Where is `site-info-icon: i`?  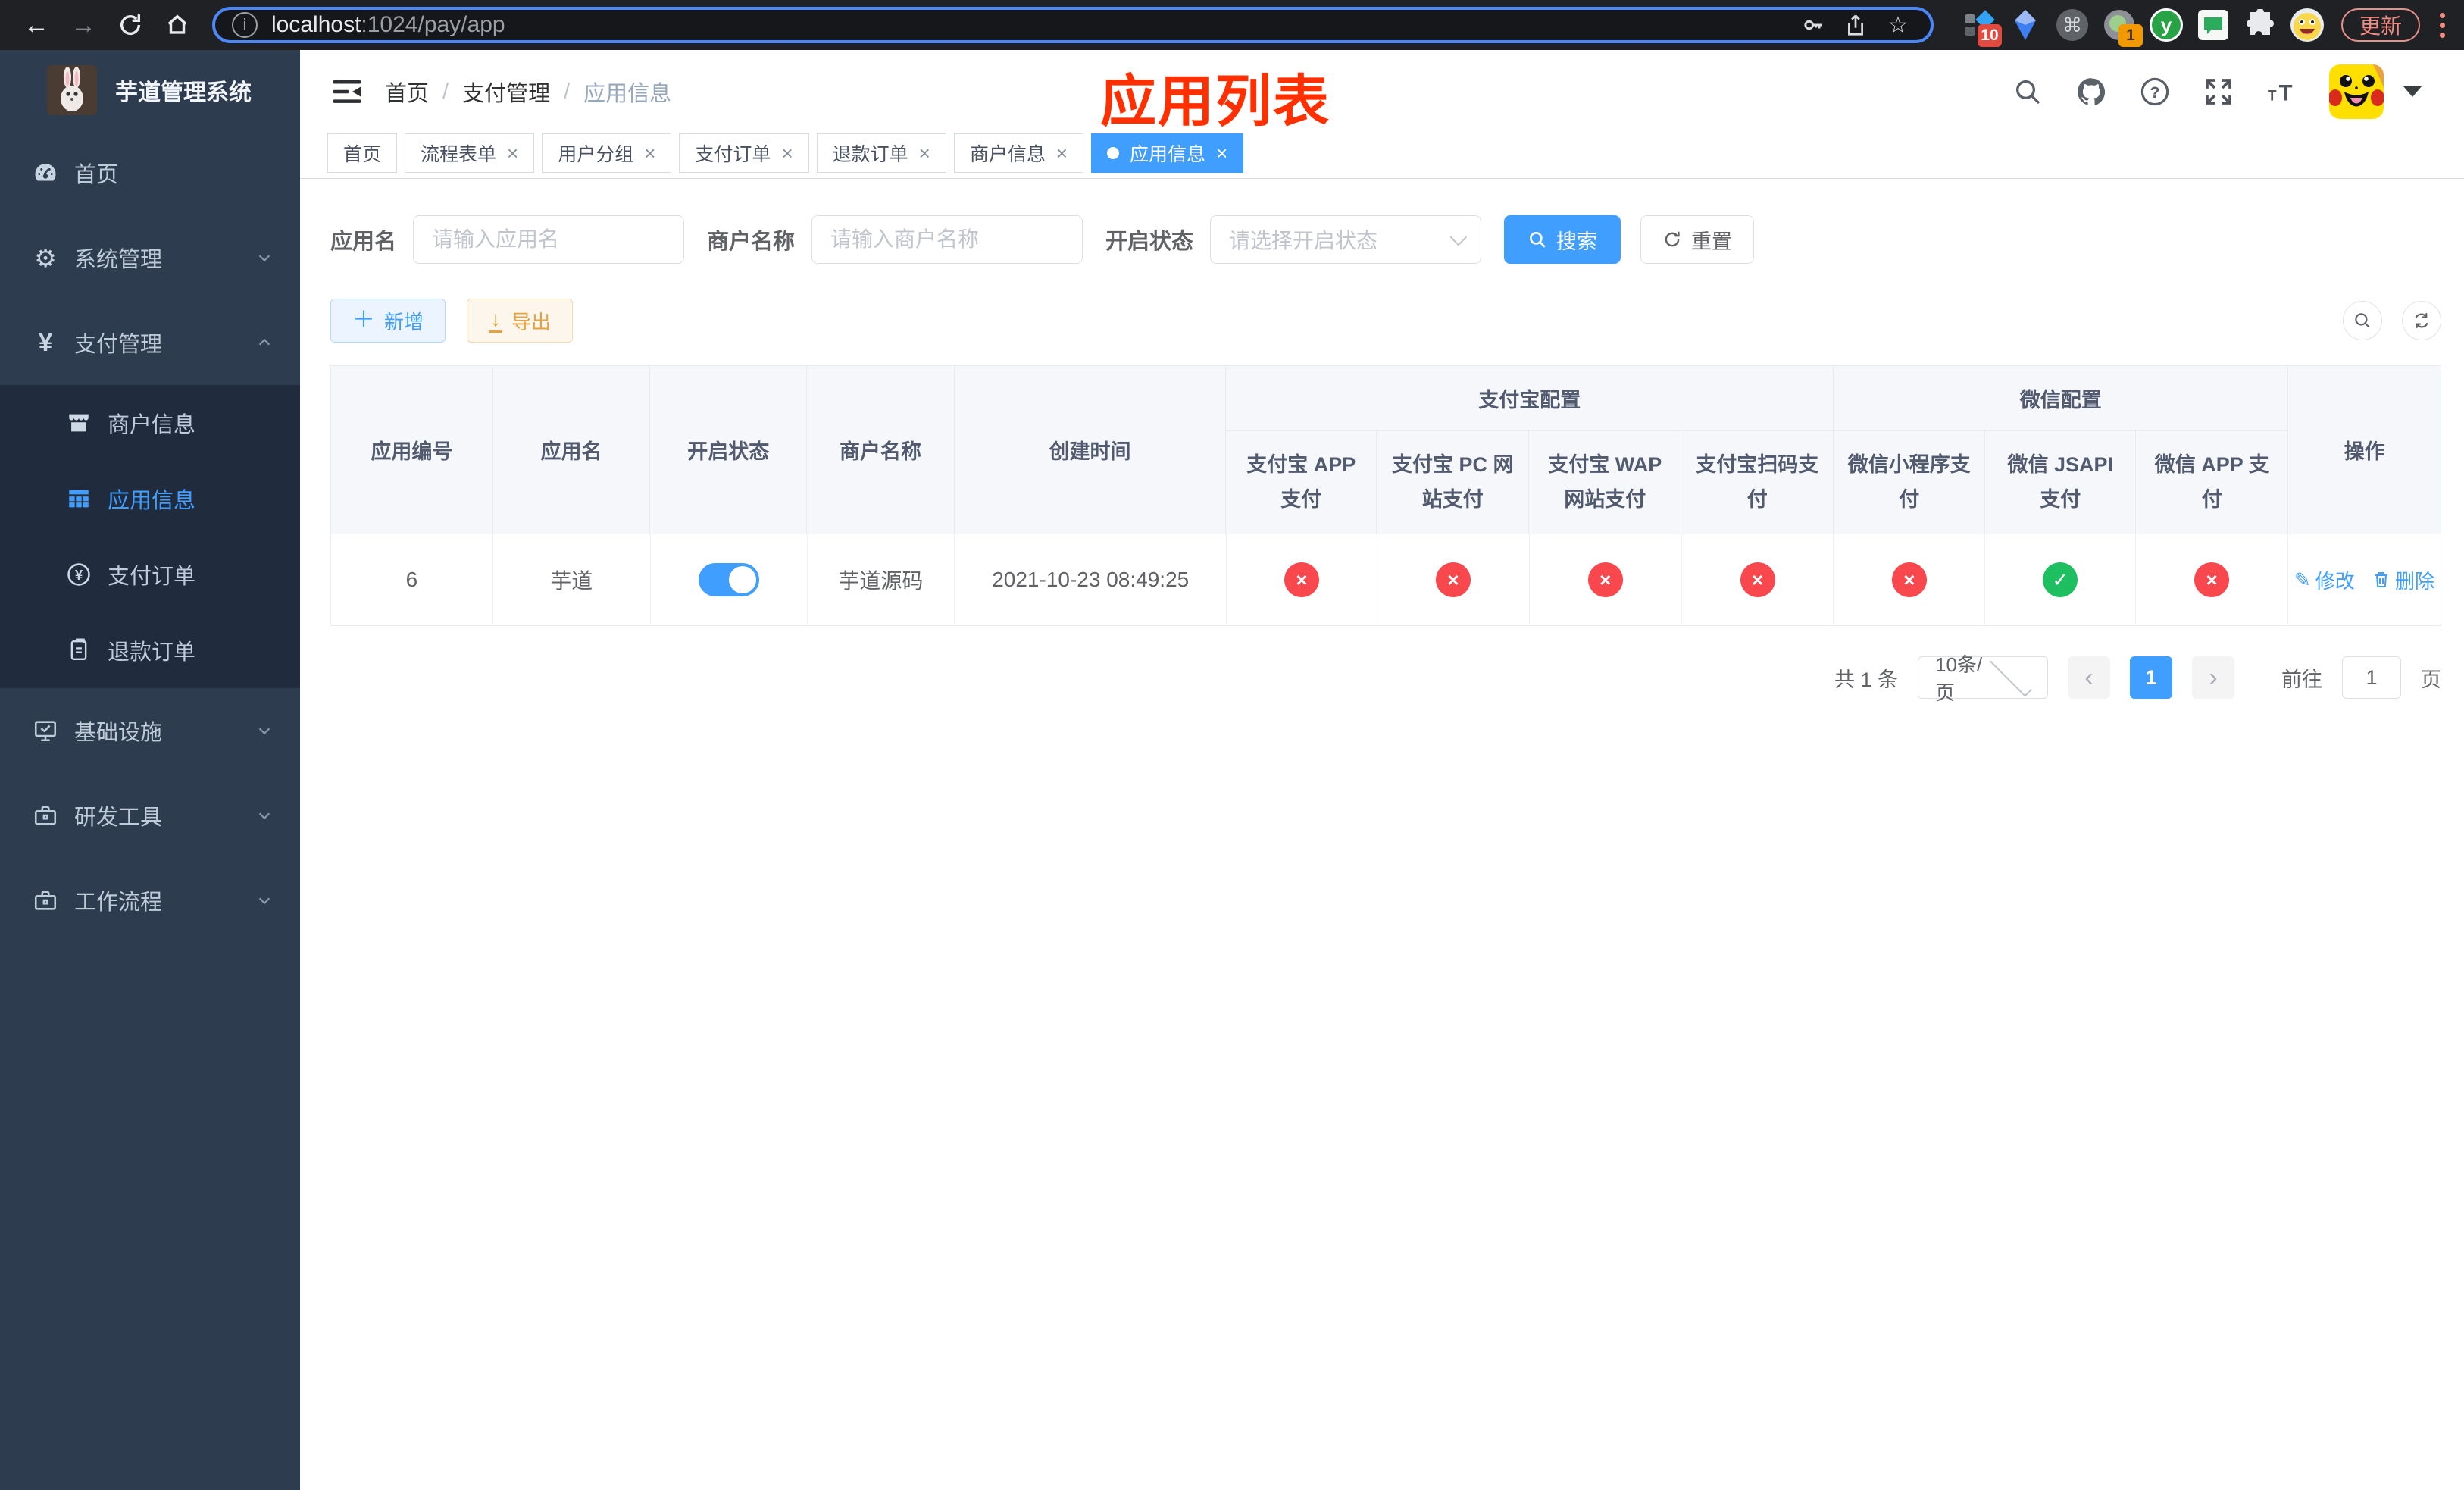 site-info-icon: i is located at coordinates (245, 25).